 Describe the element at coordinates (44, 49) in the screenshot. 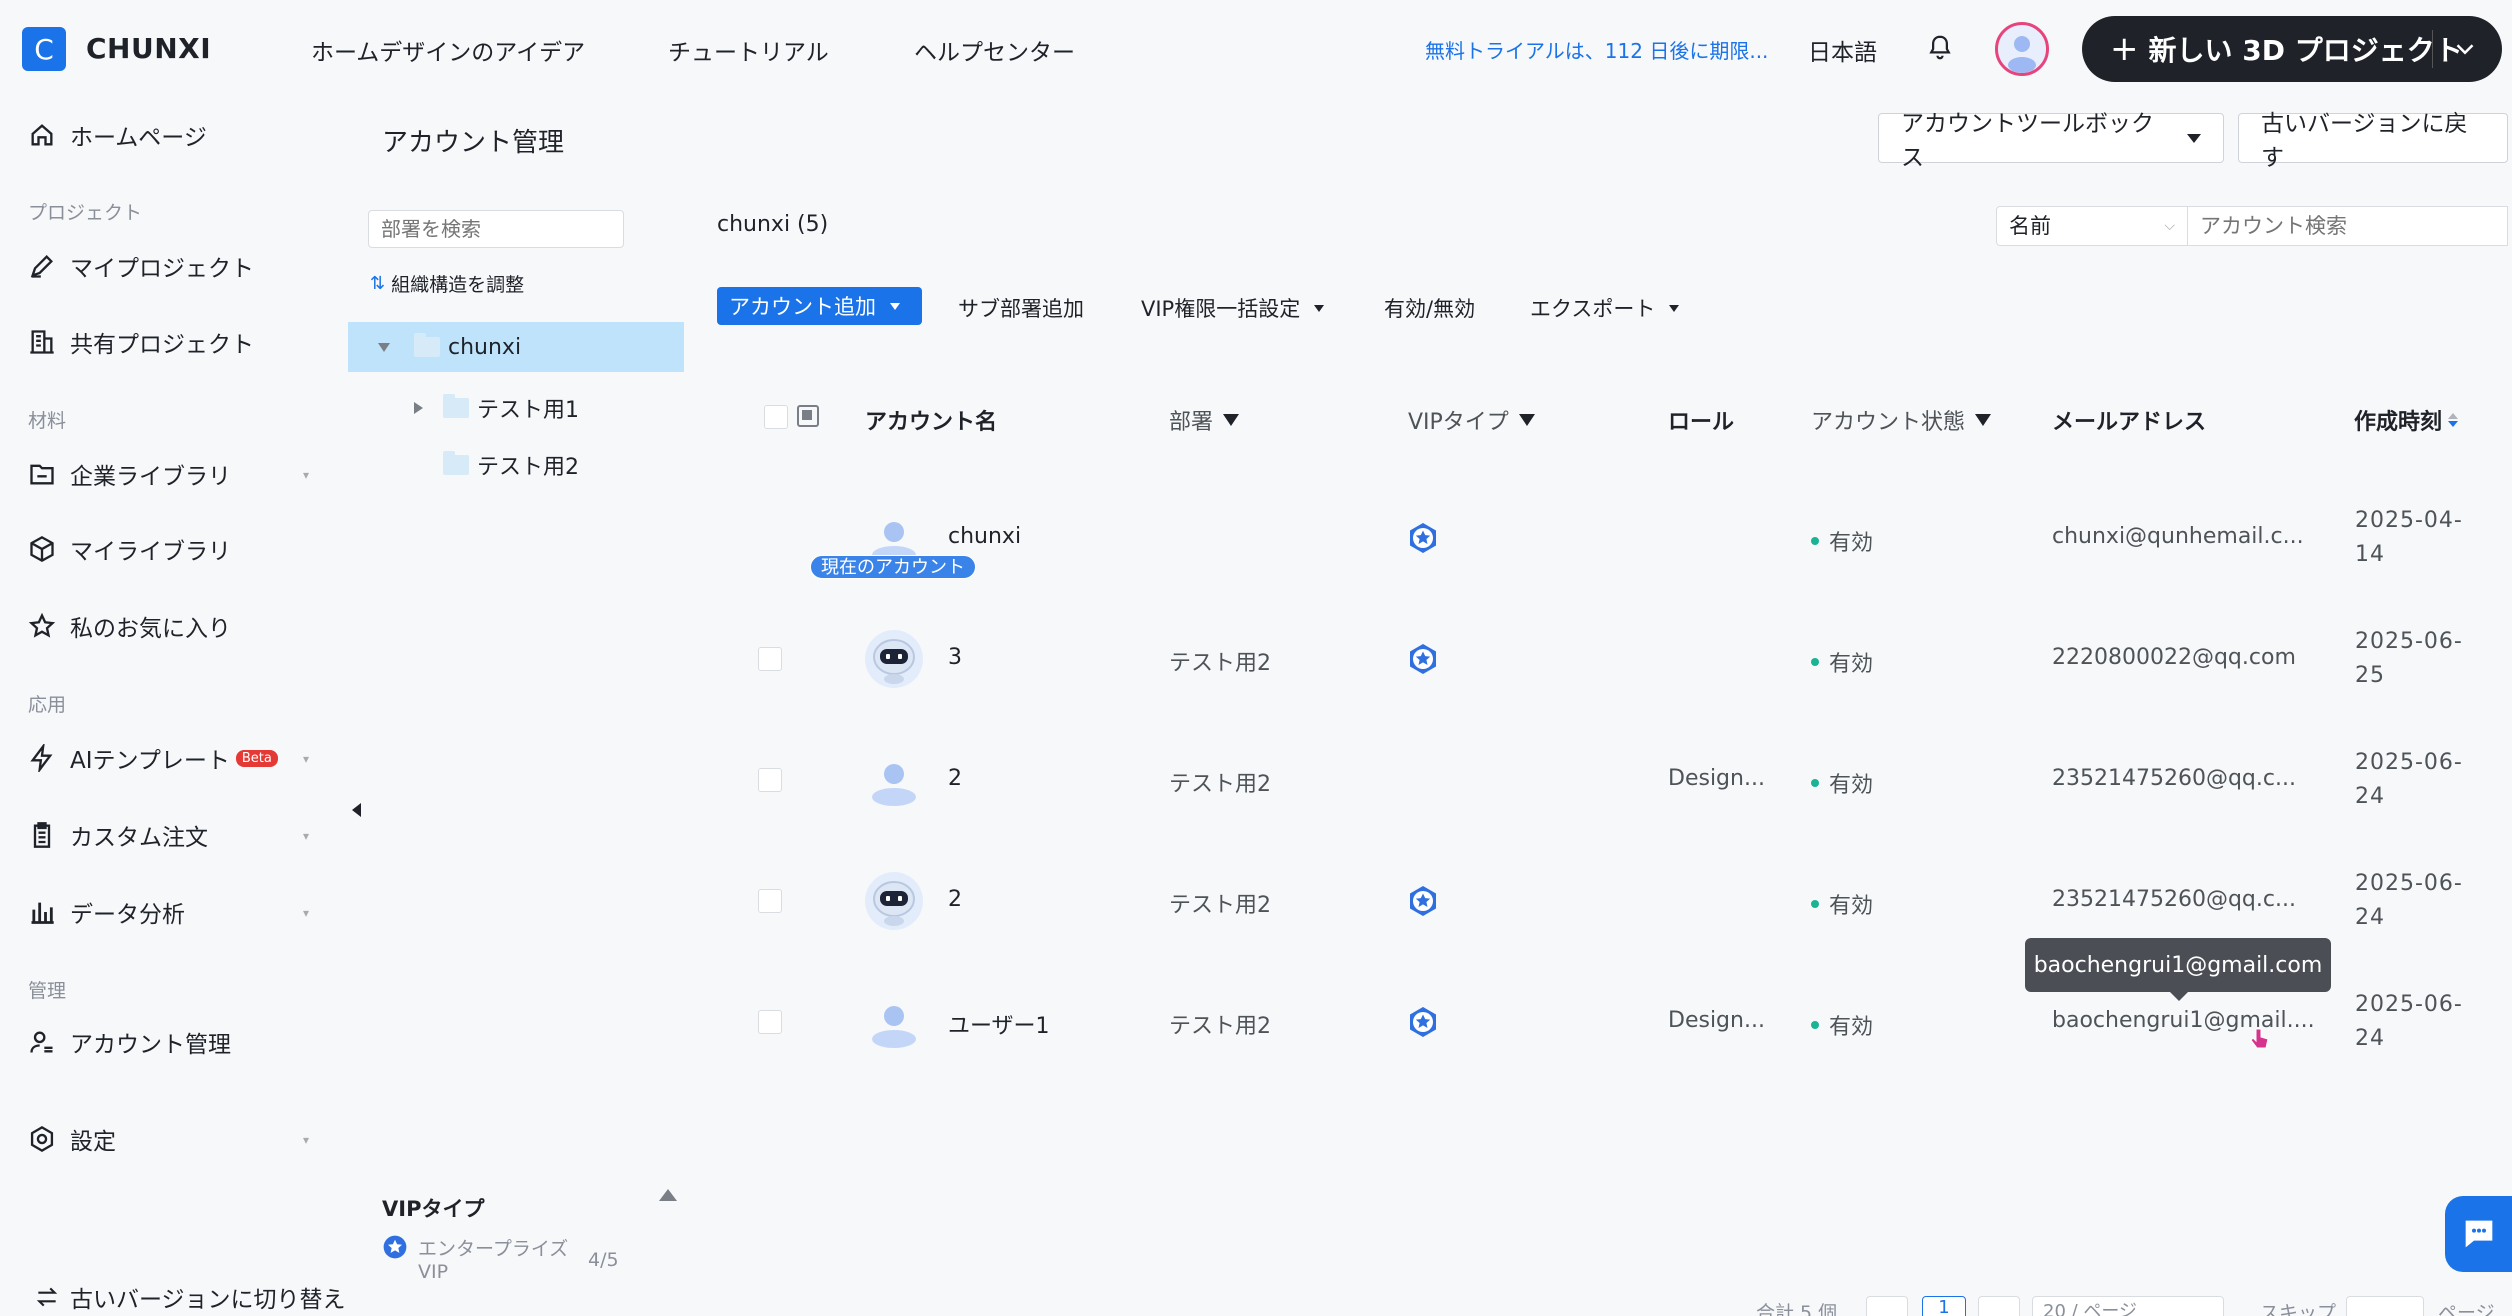

I see `logo-icon: C` at that location.